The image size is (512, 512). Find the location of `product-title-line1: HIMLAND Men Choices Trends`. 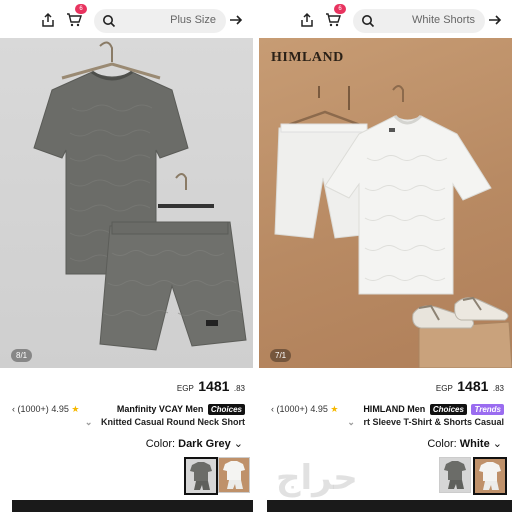

product-title-line1: HIMLAND Men Choices Trends is located at coordinates (433, 409).